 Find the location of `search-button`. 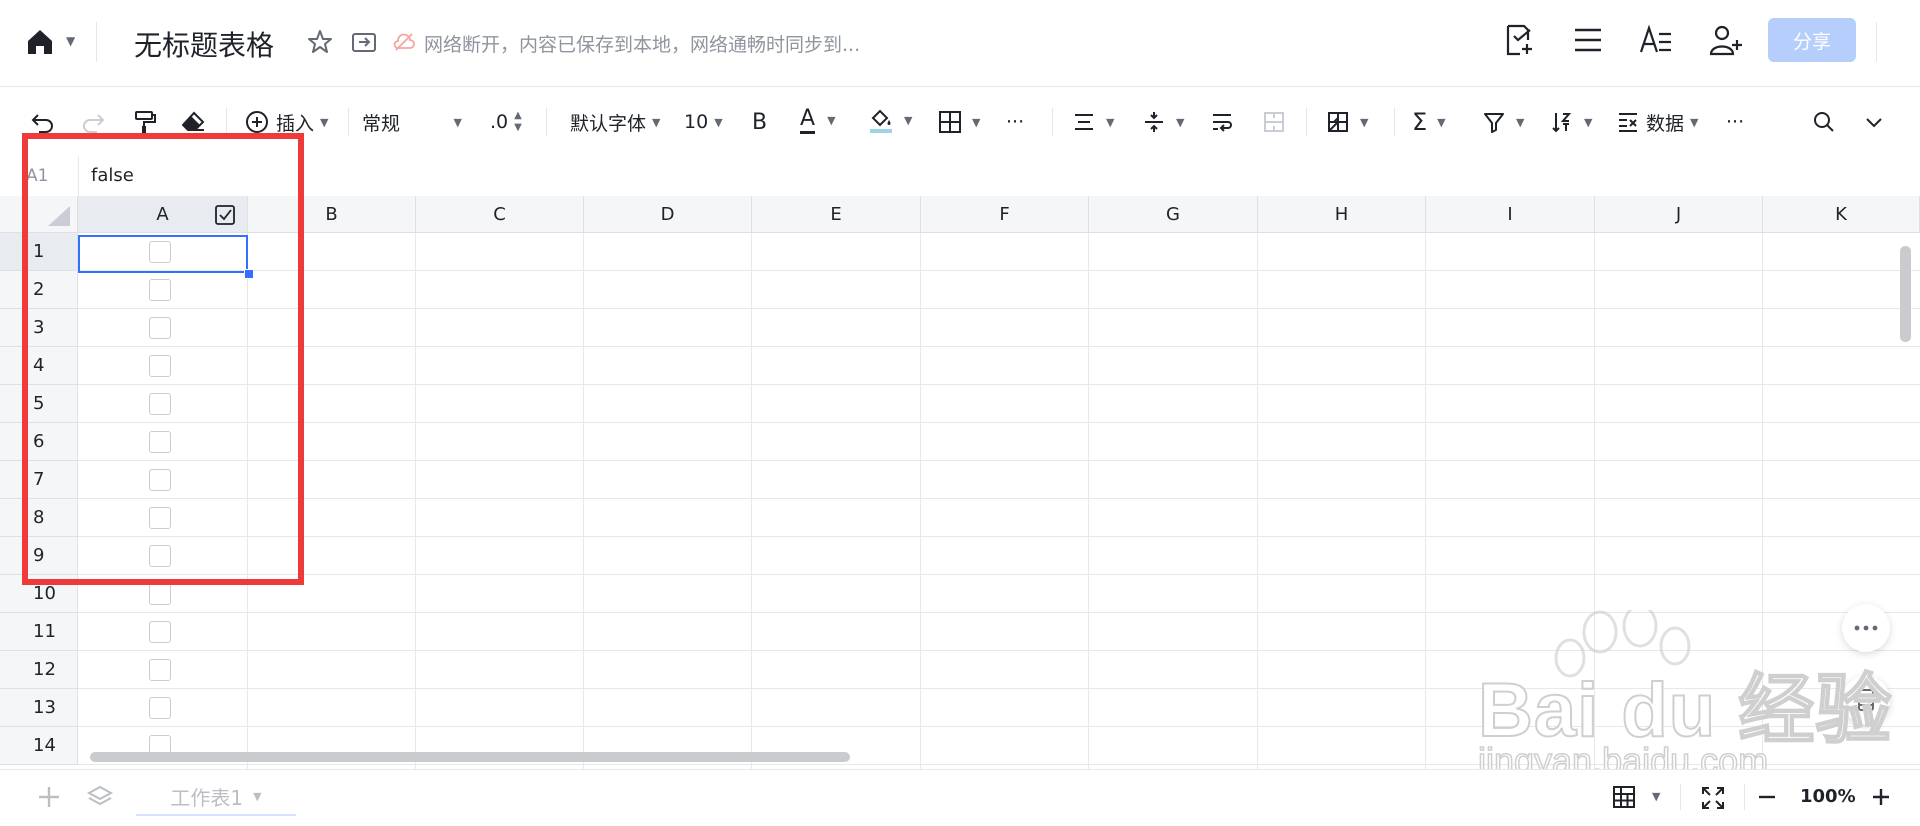

search-button is located at coordinates (1824, 122).